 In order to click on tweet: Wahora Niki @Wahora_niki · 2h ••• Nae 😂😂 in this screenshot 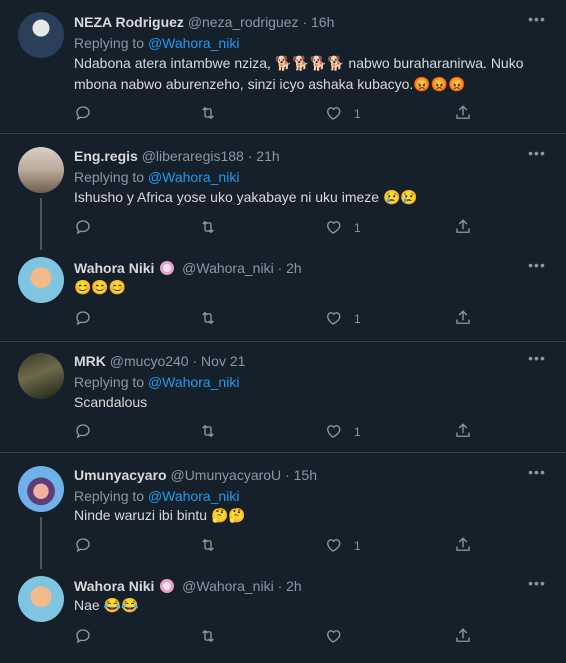, I will do `click(283, 614)`.